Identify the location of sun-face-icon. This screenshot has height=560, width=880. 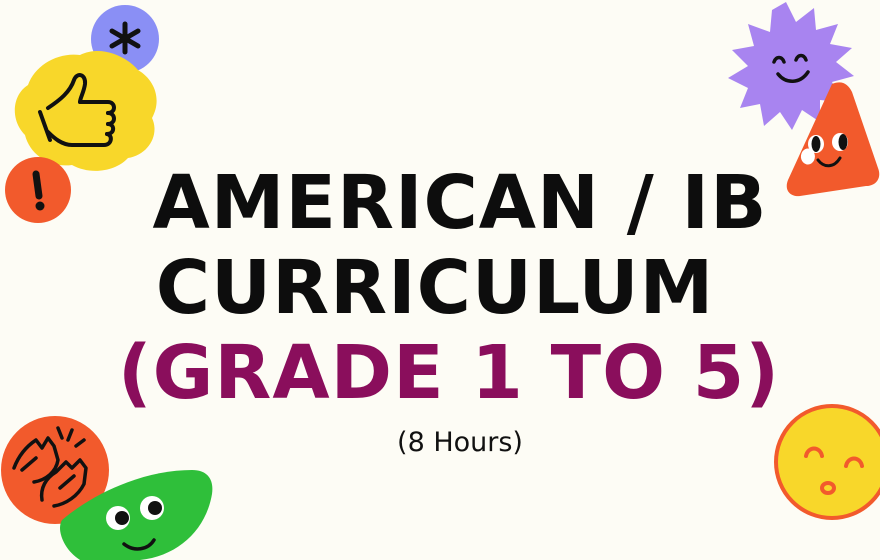
(827, 462).